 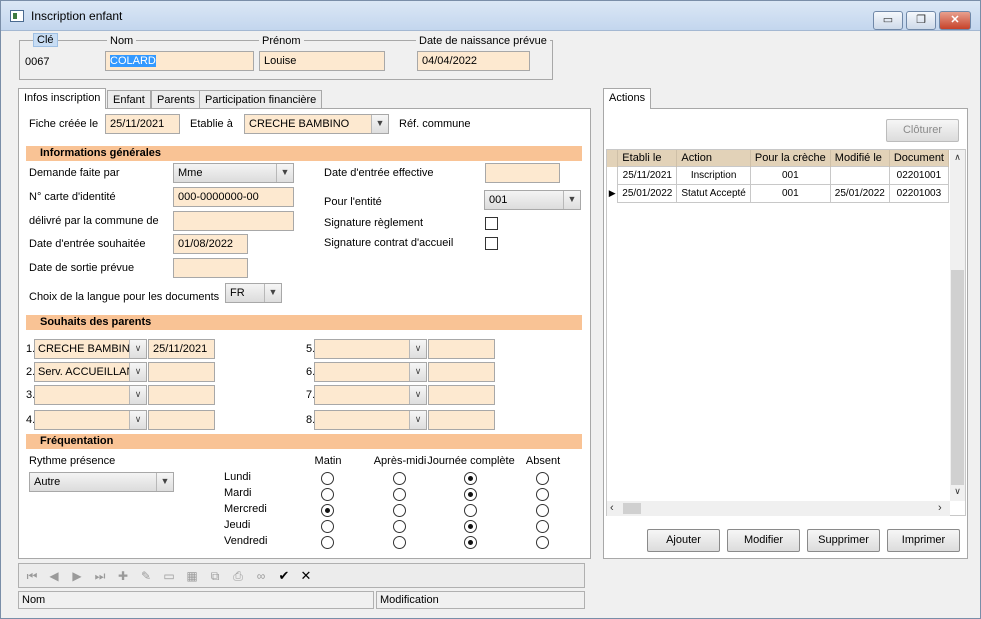 I want to click on restore-button: ❐, so click(x=921, y=20).